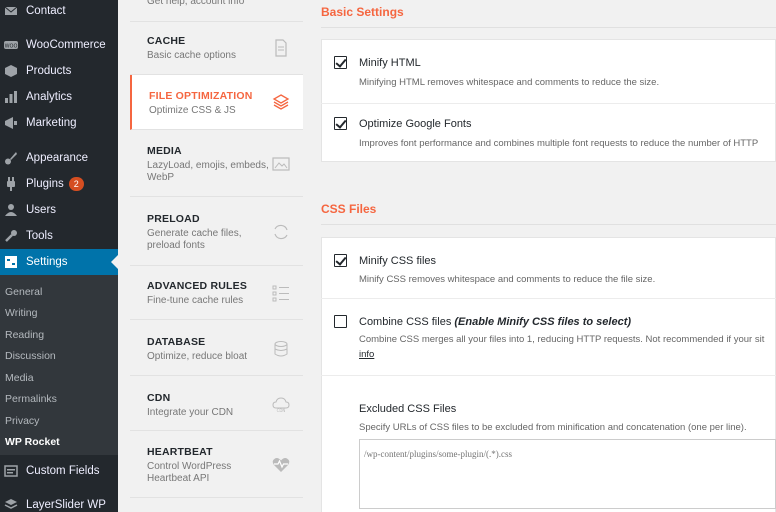  Describe the element at coordinates (543, 322) in the screenshot. I see `combine-css-label-note: (Enable Minify CSS files to select)` at that location.